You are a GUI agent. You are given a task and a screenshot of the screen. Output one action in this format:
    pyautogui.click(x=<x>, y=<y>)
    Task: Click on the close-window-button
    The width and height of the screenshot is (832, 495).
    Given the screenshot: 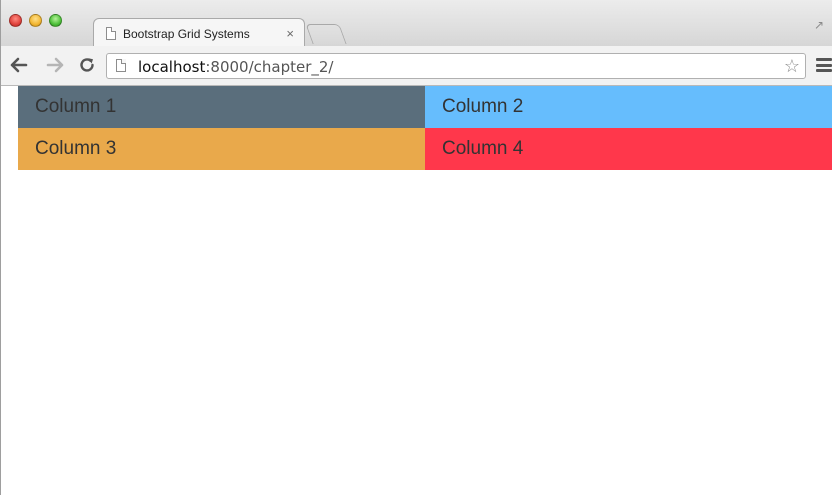 What is the action you would take?
    pyautogui.click(x=15, y=20)
    